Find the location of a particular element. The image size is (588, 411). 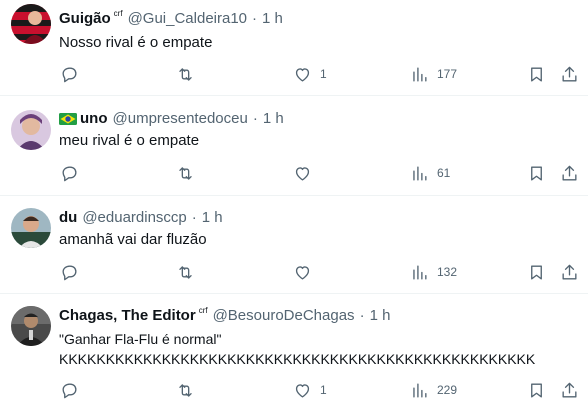

tweet-header: Guigão crf @Gui_Caldeira10 · 1 h is located at coordinates (171, 18).